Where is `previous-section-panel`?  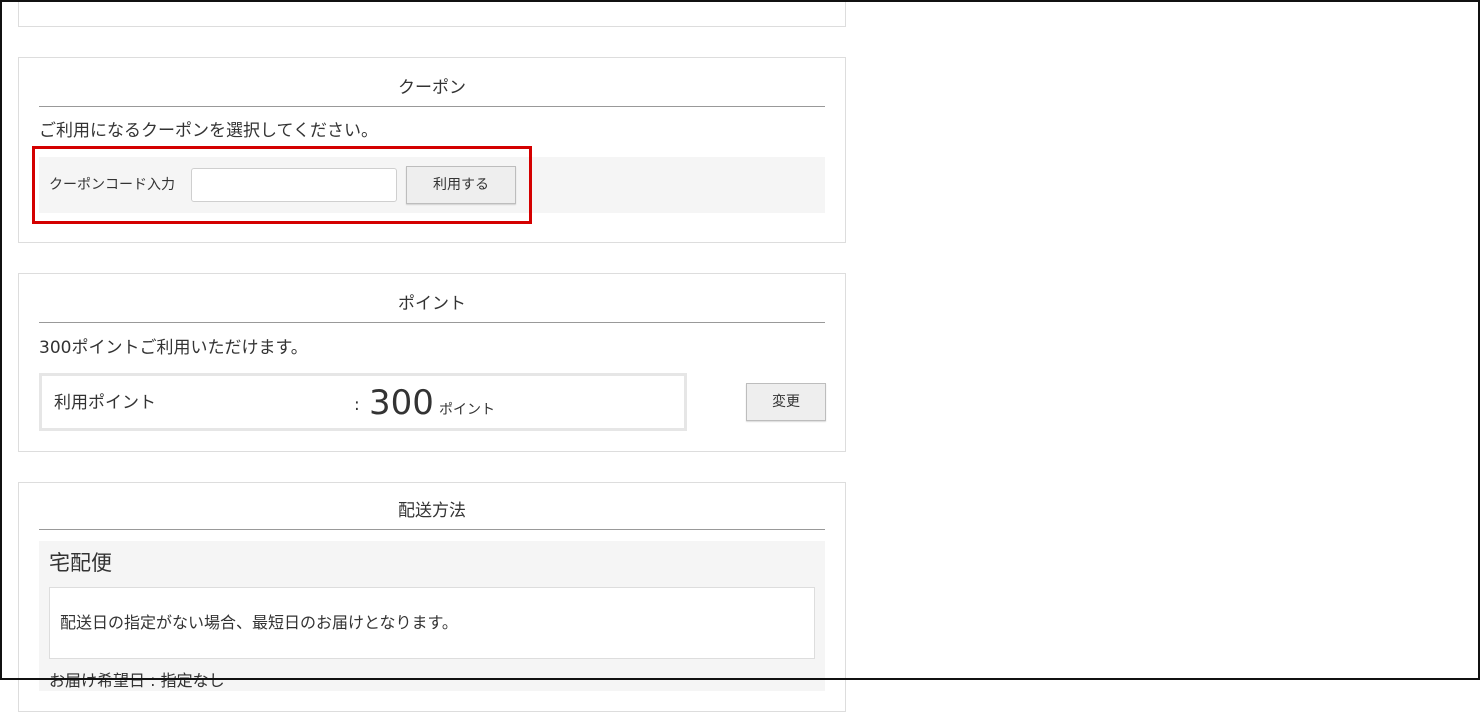 previous-section-panel is located at coordinates (432, 13).